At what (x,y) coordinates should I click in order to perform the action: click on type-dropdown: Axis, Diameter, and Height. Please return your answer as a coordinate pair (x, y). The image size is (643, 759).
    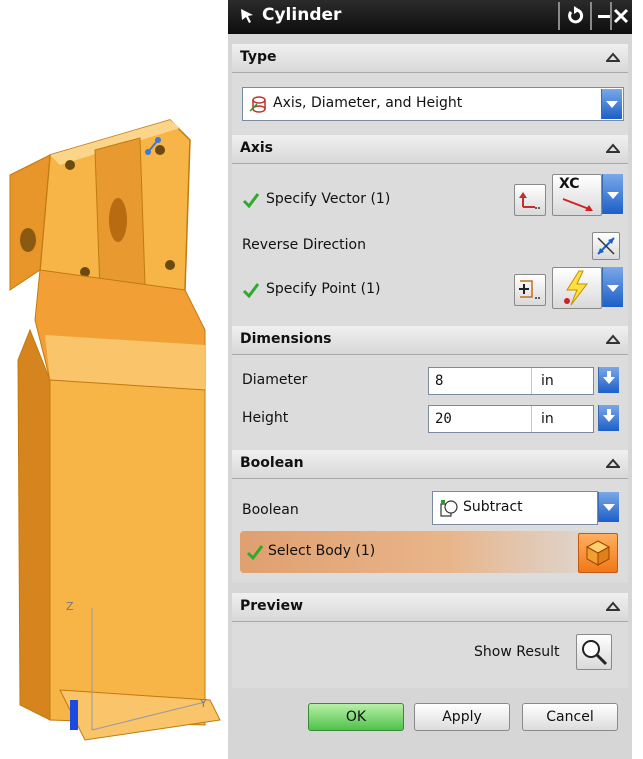
    Looking at the image, I should click on (433, 104).